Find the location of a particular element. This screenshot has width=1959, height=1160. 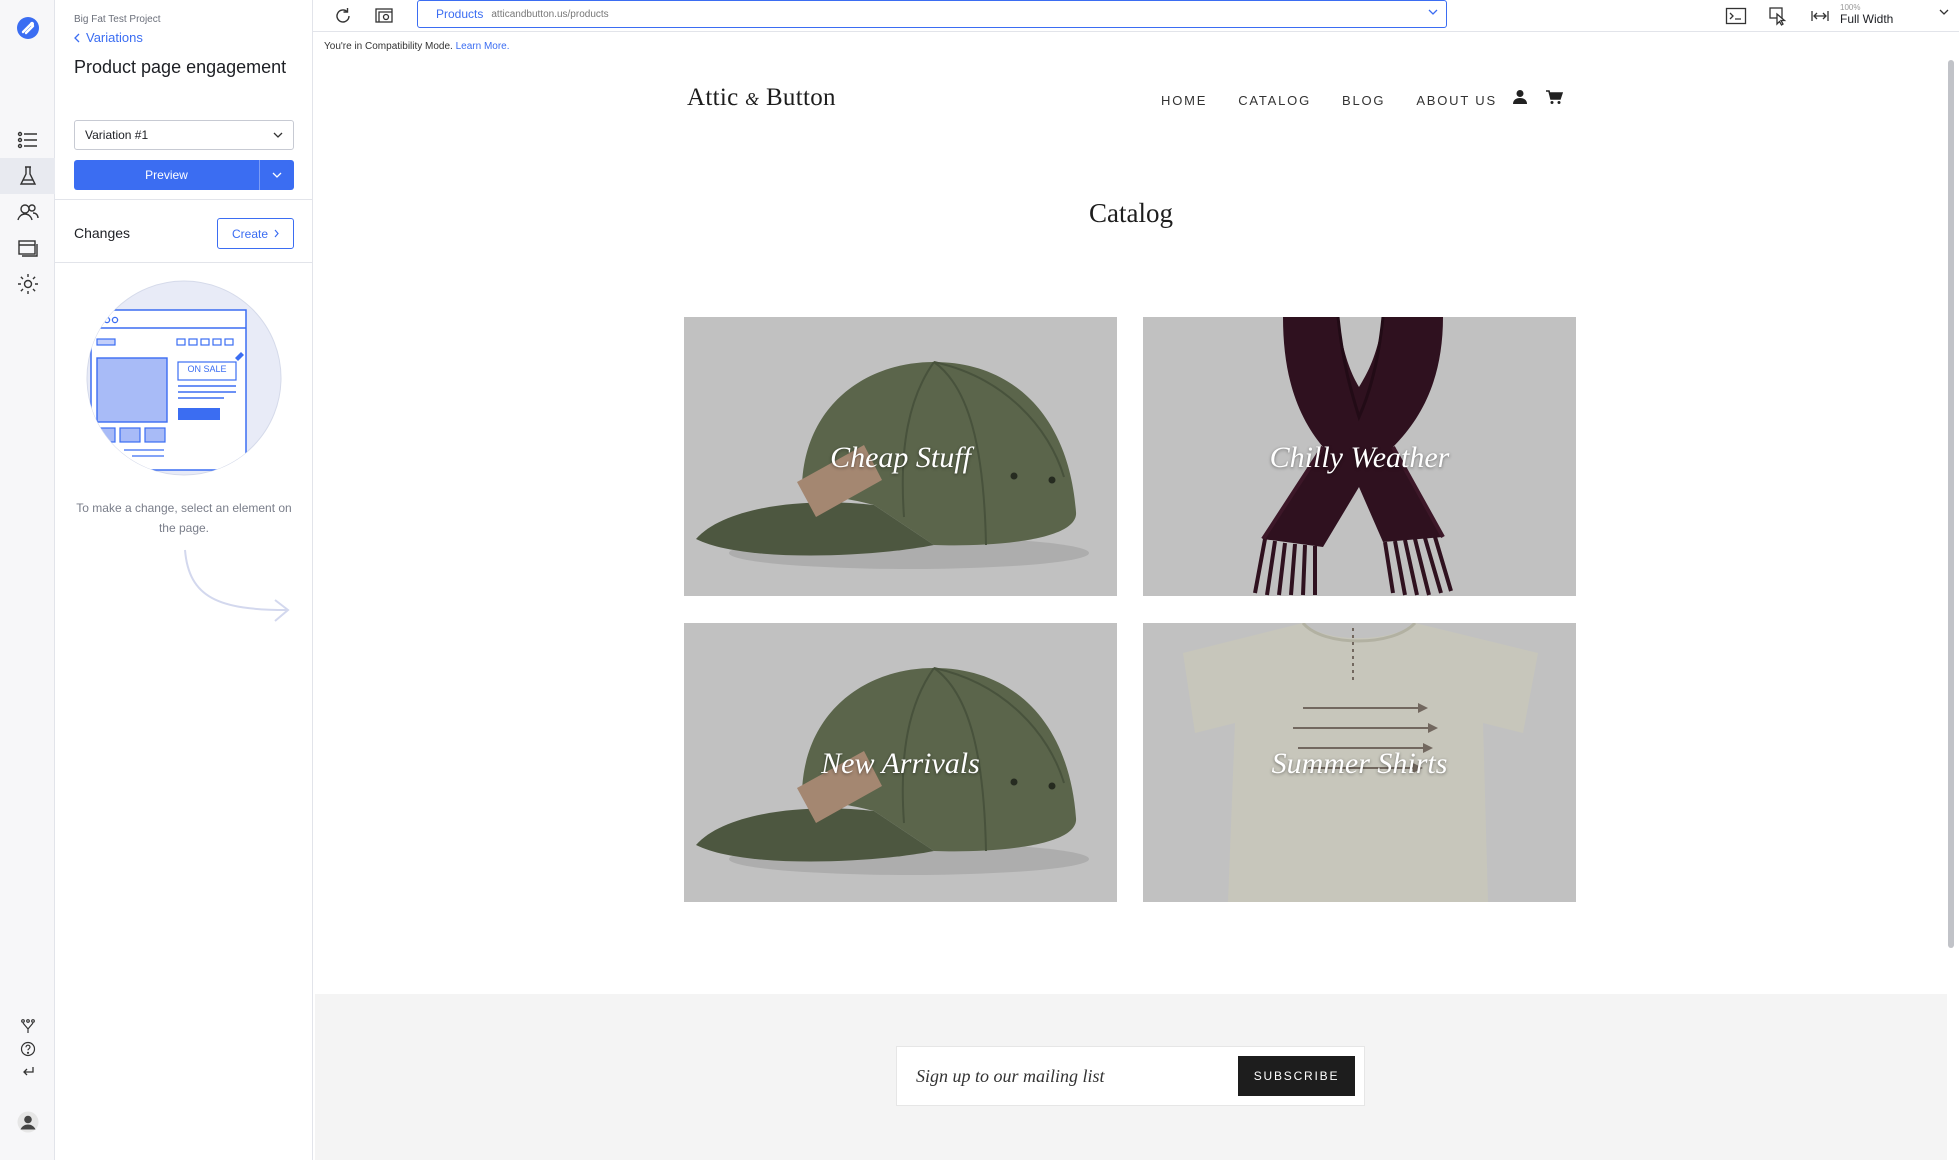

preview-button: Preview is located at coordinates (166, 175).